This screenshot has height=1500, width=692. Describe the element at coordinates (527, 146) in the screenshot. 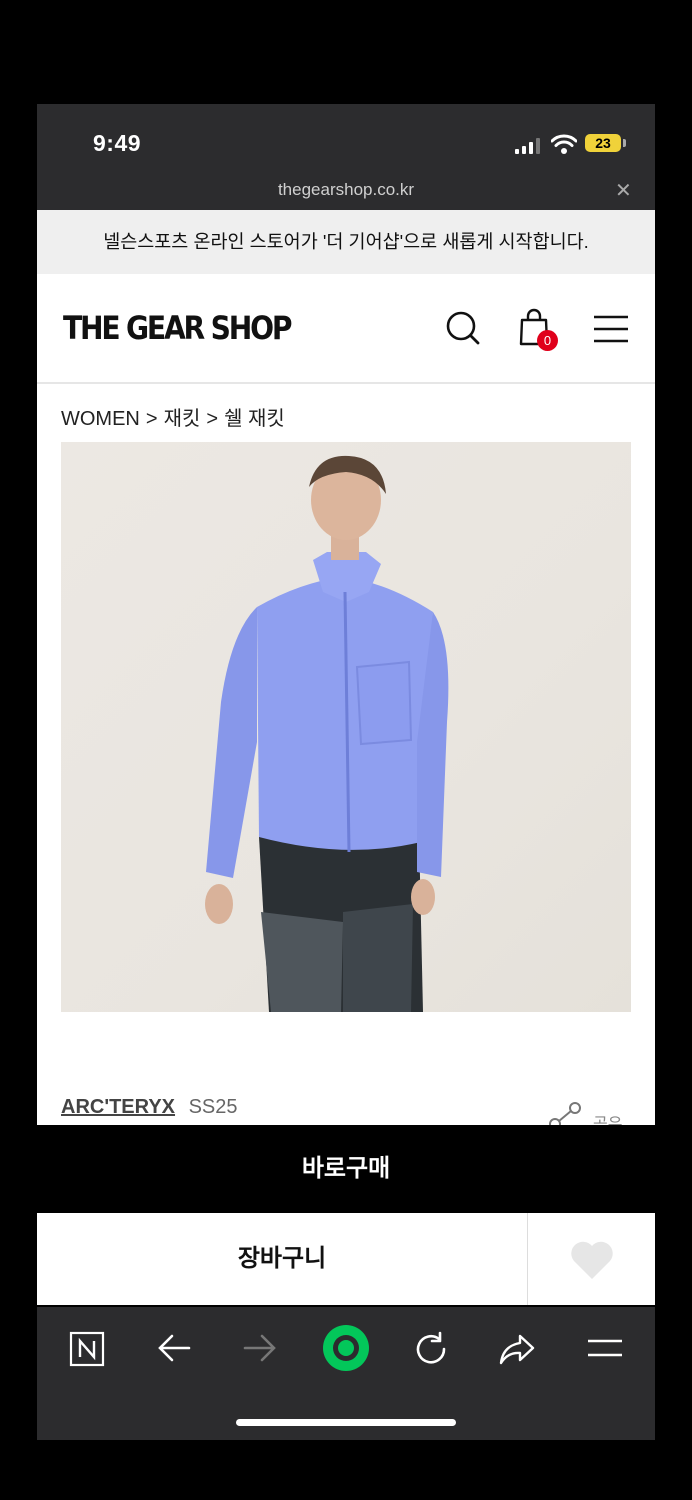

I see `cellular-signal-icon` at that location.